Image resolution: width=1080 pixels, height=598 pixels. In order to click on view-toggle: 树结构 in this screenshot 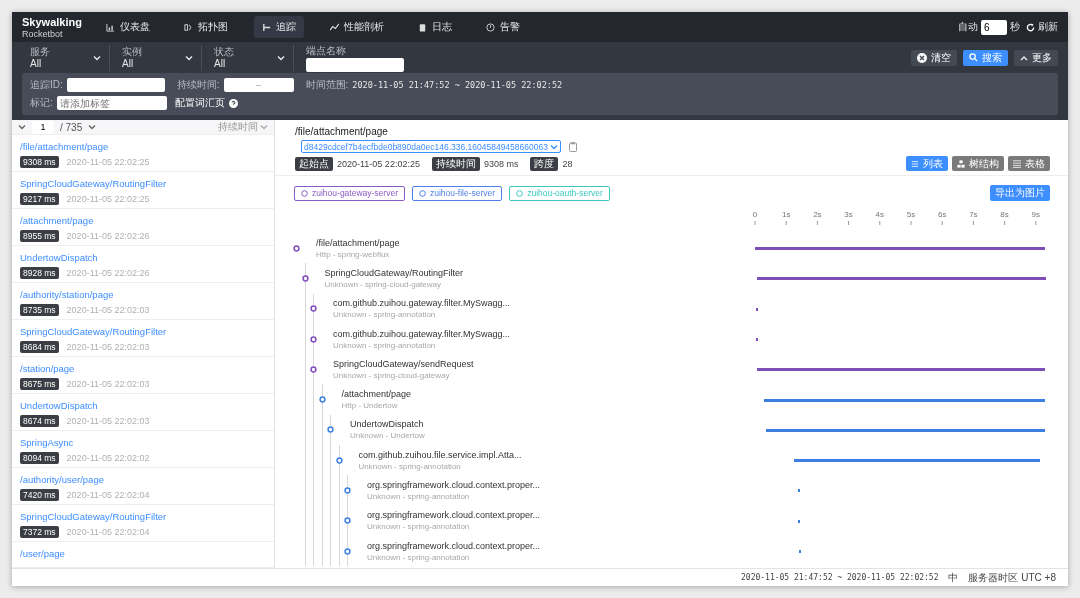, I will do `click(978, 163)`.